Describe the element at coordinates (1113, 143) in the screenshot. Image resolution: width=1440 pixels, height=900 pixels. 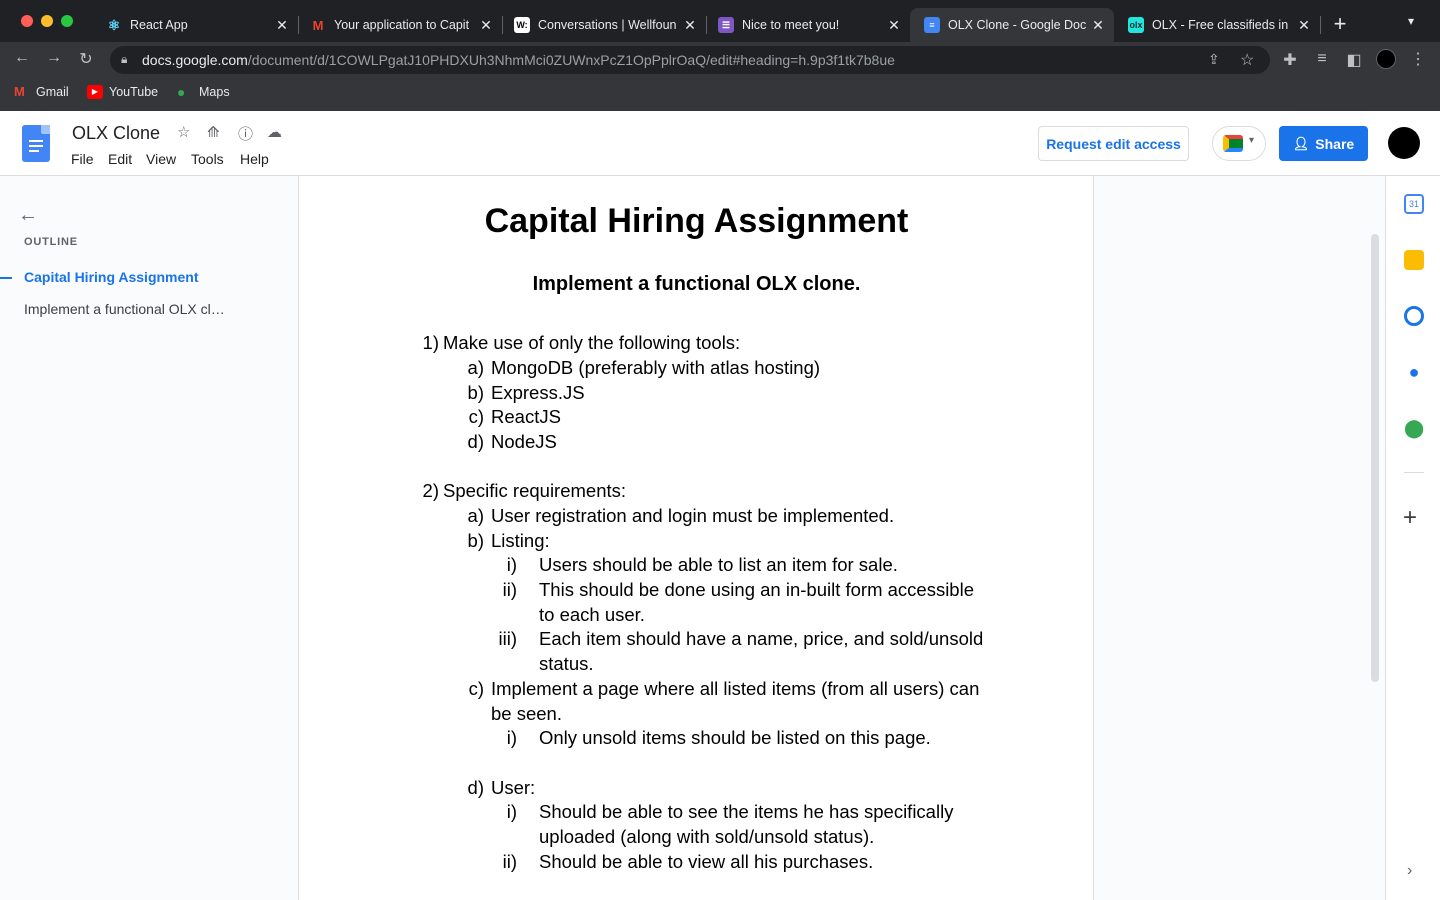
I see `request-edit-access-button: Request edit access` at that location.